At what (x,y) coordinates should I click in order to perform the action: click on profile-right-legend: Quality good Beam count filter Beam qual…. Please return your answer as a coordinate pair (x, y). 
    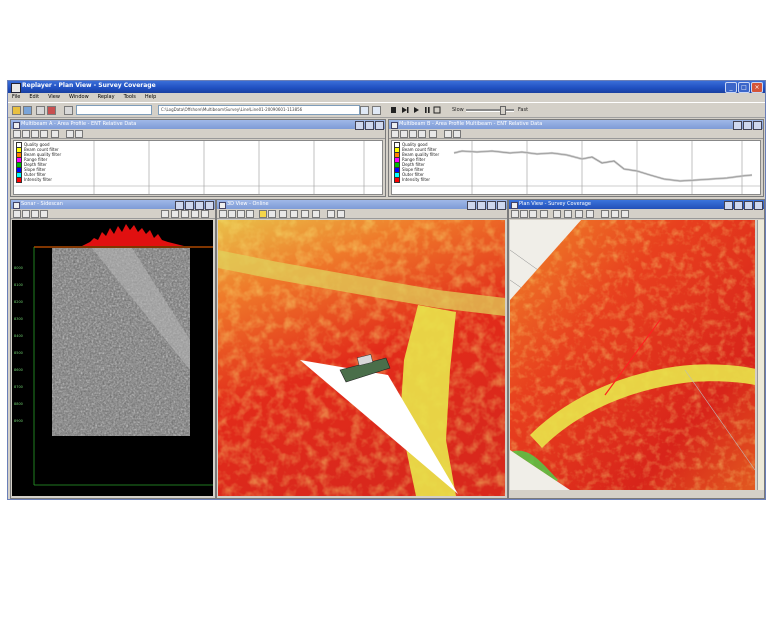
    Looking at the image, I should click on (416, 162).